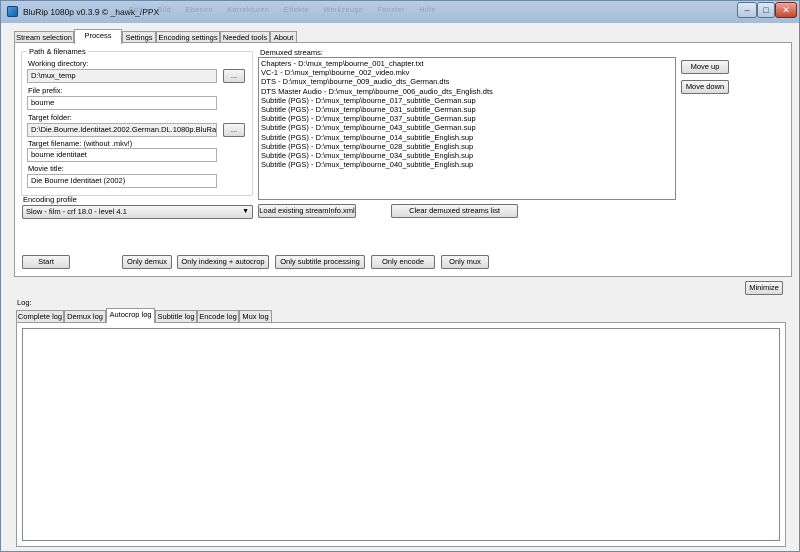 The width and height of the screenshot is (800, 552). I want to click on only-demux-button: Only demux, so click(147, 262).